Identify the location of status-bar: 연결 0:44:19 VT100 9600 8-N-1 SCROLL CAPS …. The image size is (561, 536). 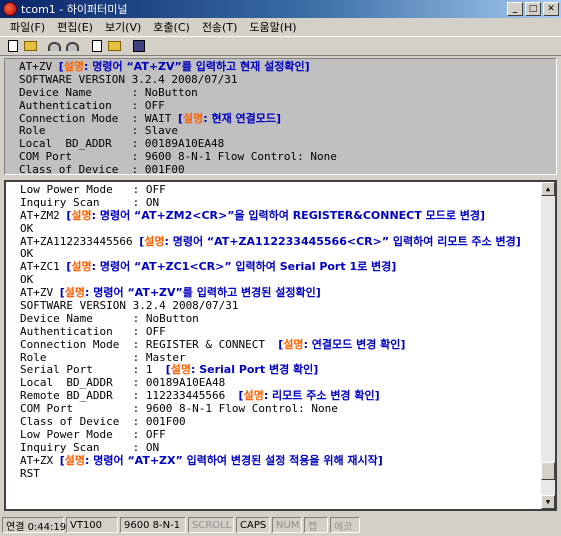
(280, 525).